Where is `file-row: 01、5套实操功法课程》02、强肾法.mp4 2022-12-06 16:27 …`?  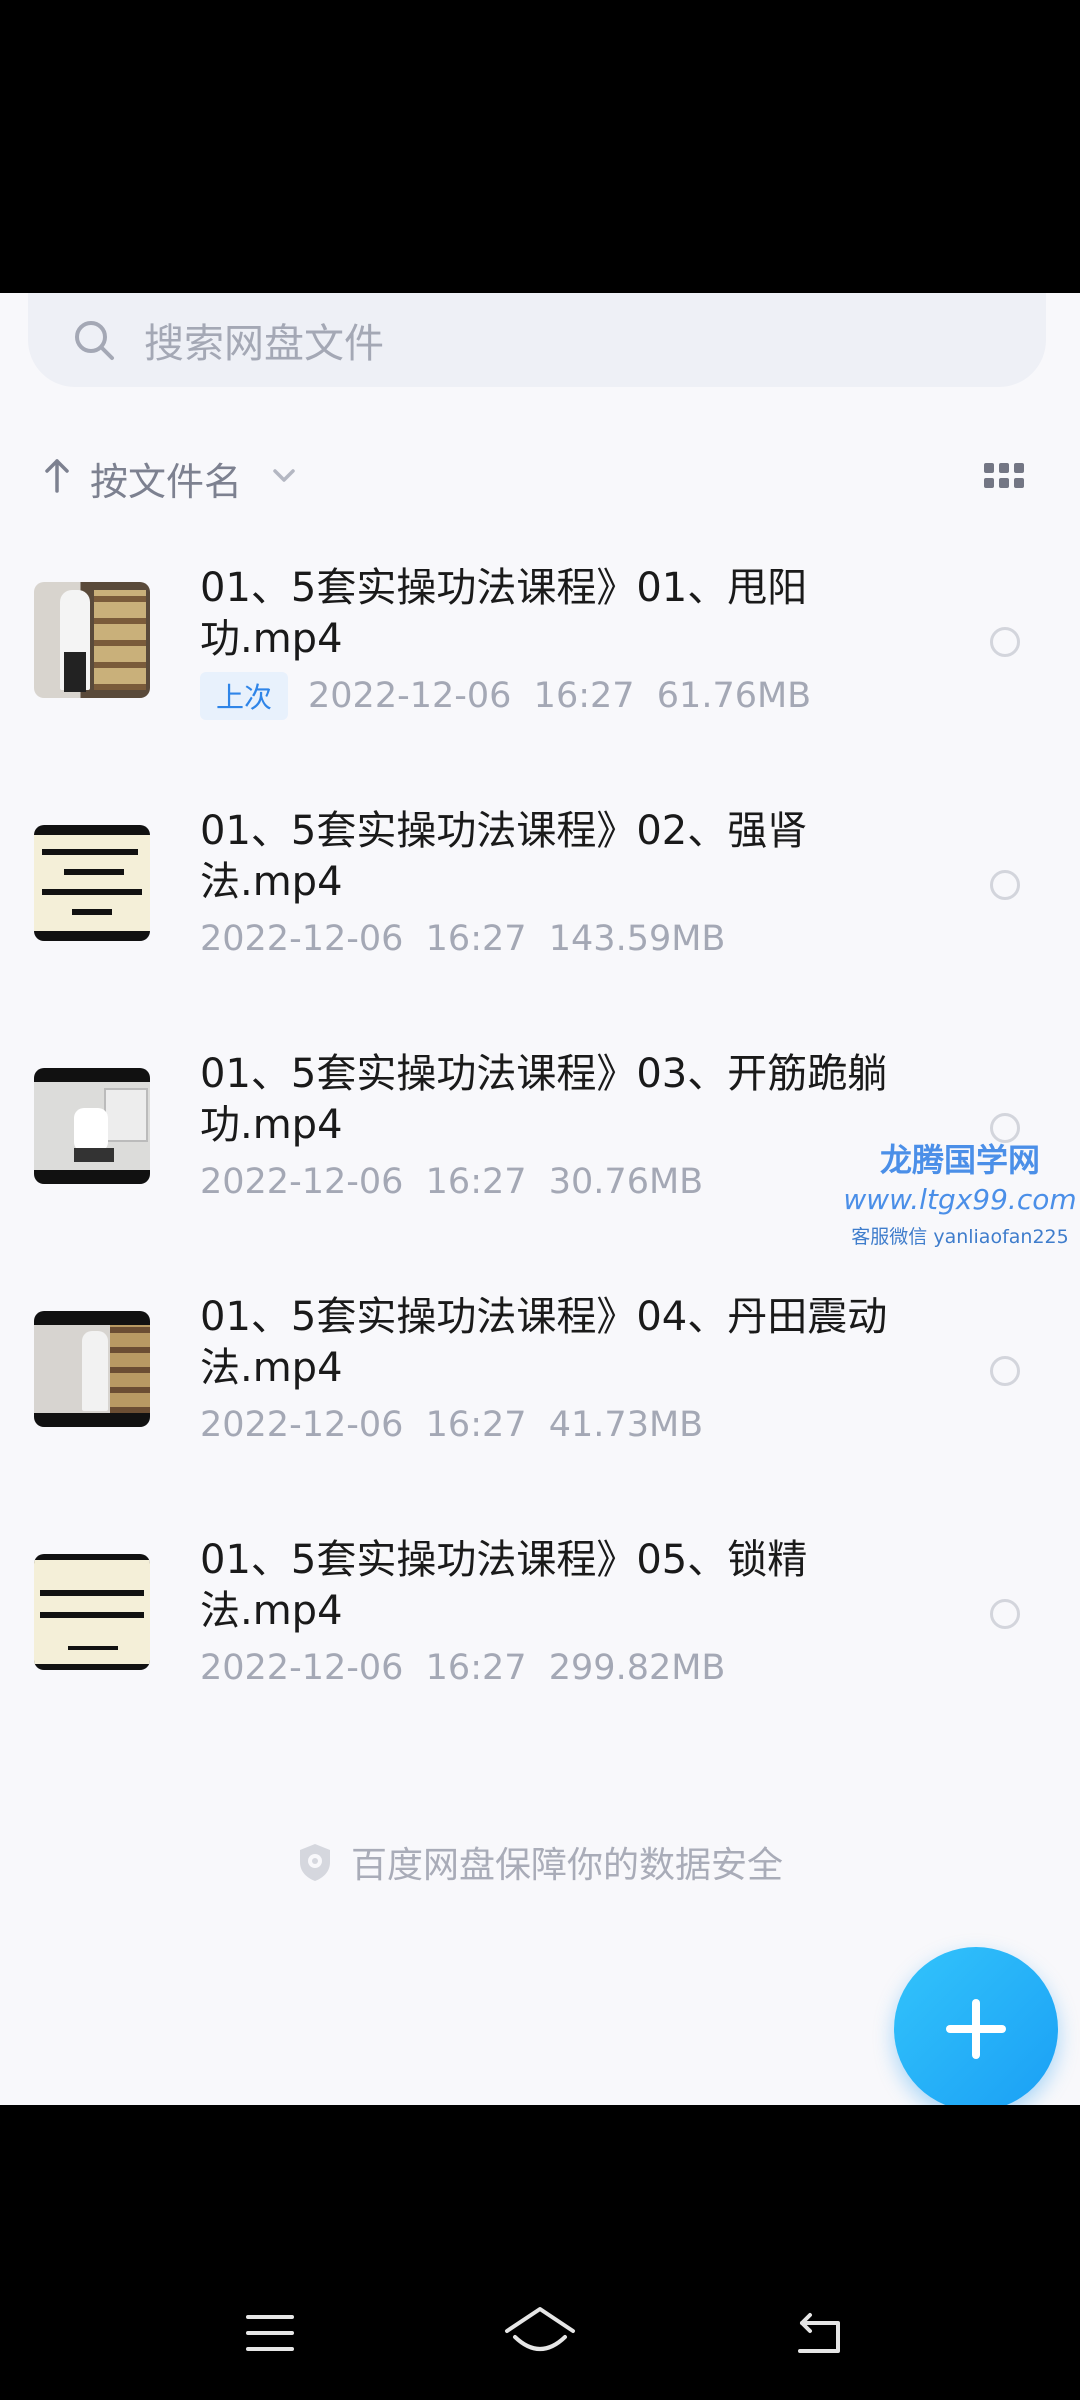
file-row: 01、5套实操功法课程》02、强肾法.mp4 2022-12-06 16:27 … is located at coordinates (540, 903).